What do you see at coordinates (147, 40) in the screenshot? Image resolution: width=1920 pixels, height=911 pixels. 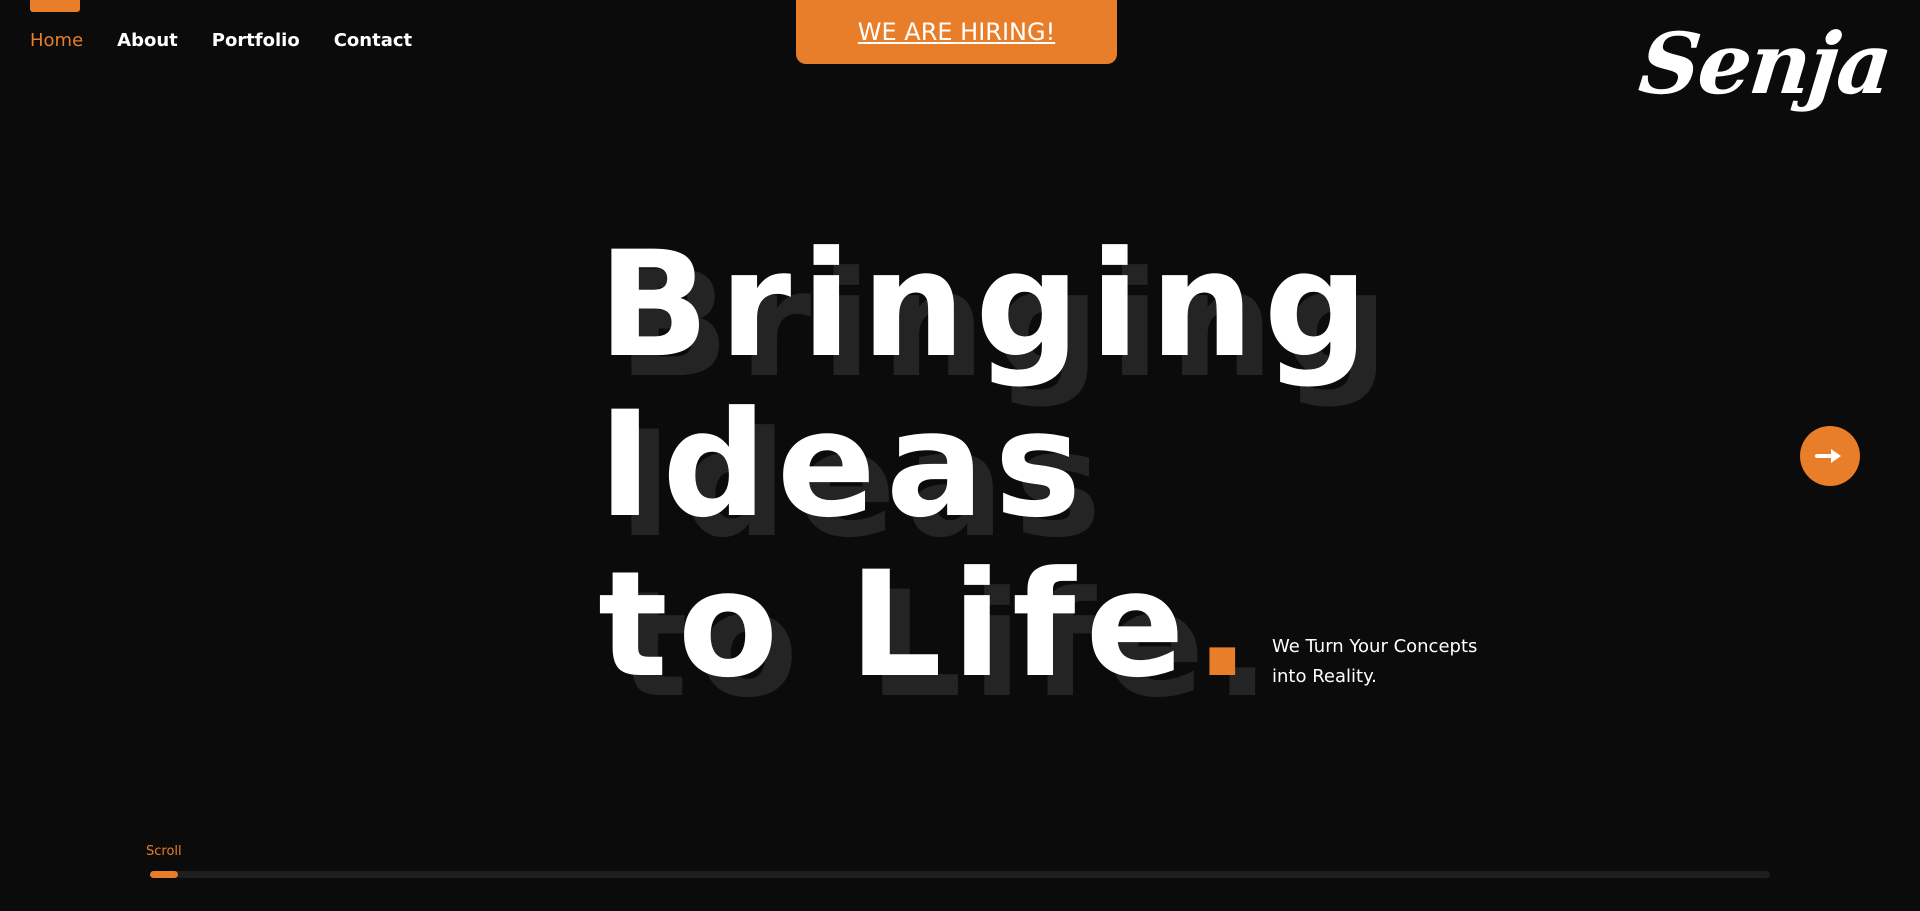 I see `nav-item-about: About` at bounding box center [147, 40].